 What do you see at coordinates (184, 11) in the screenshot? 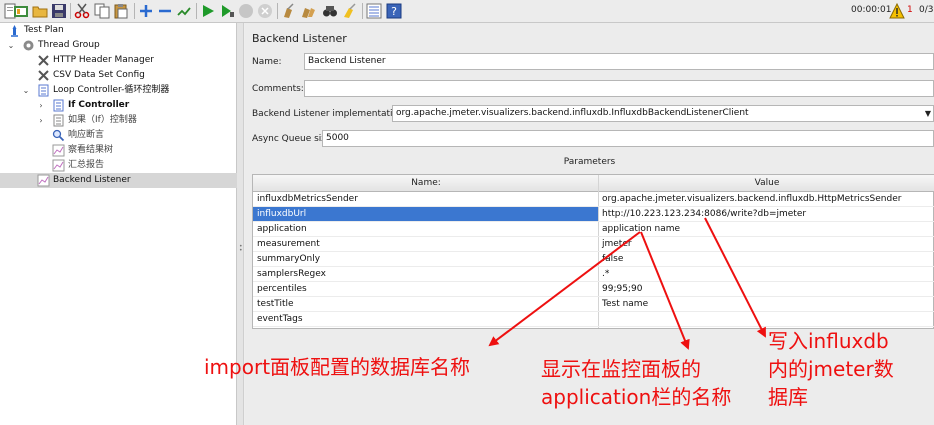
I see `toggle-icon` at bounding box center [184, 11].